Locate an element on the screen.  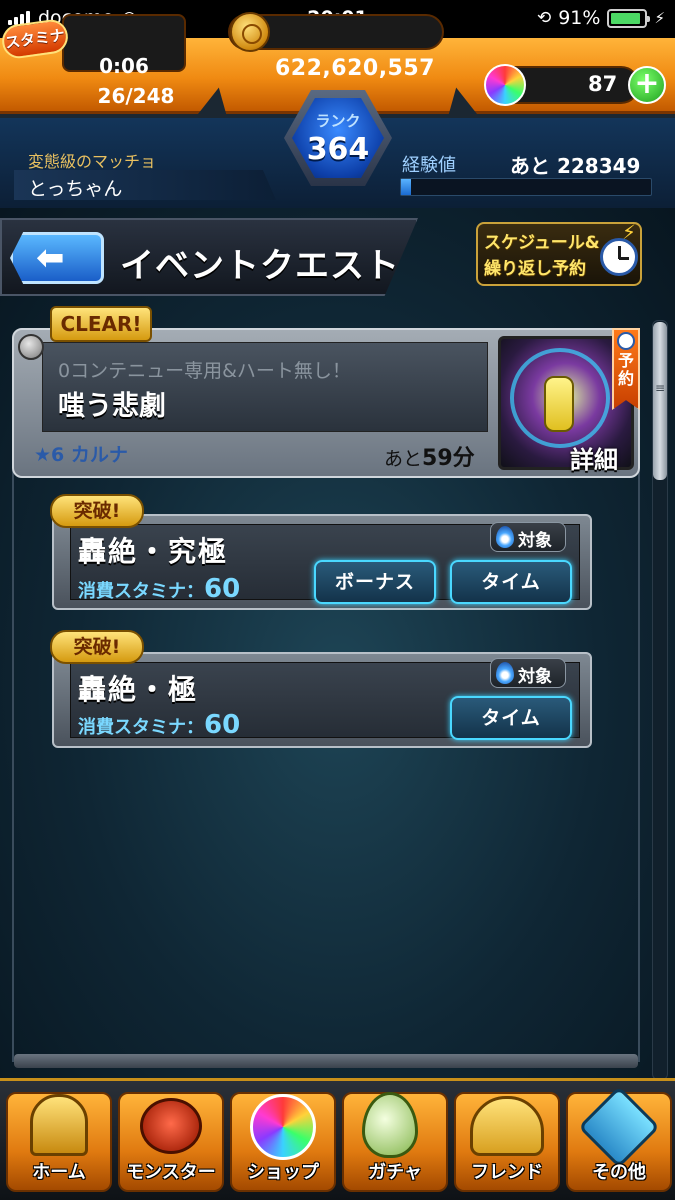
nav-home-label: ホーム is located at coordinates (59, 1172).